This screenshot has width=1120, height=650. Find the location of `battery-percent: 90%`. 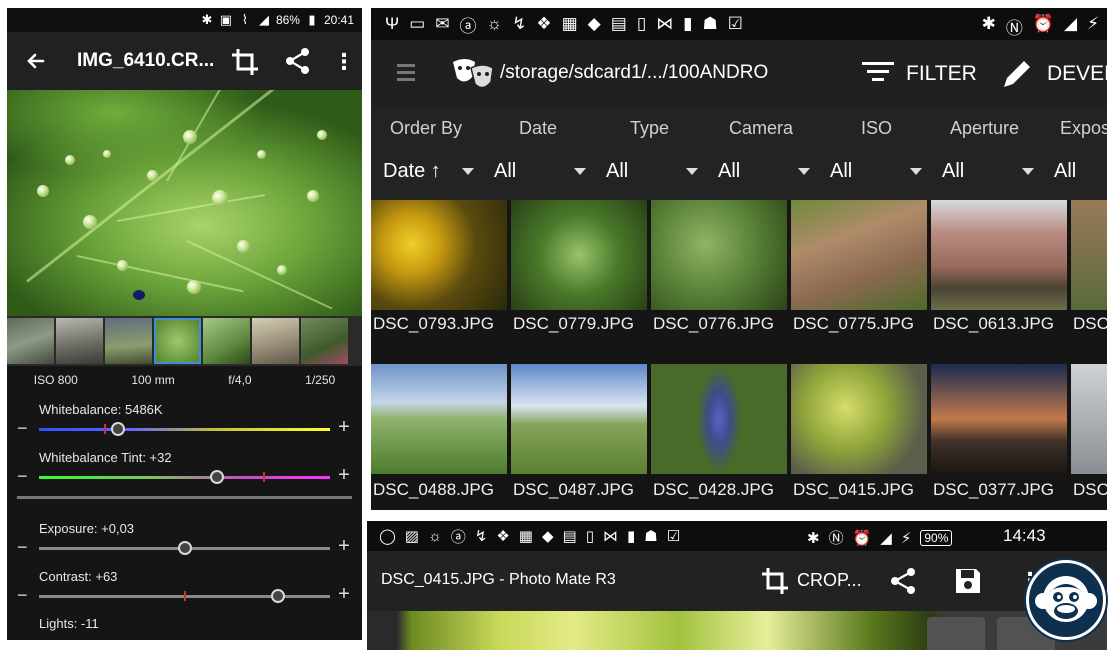

battery-percent: 90% is located at coordinates (936, 537).